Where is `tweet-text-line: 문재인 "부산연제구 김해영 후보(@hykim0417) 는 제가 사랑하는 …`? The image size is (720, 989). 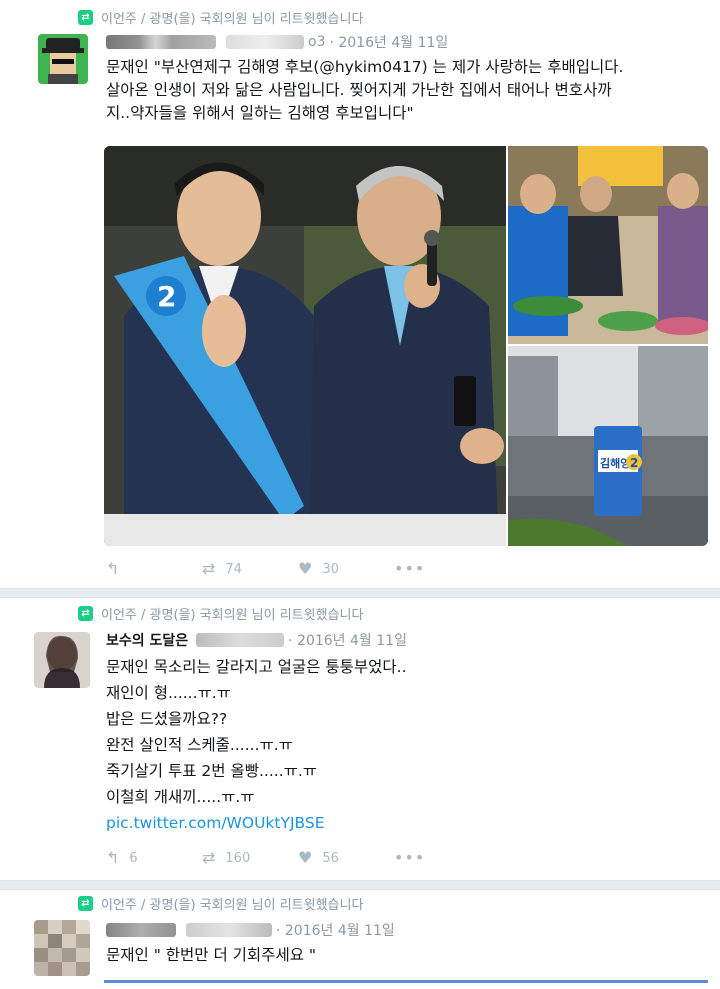 tweet-text-line: 문재인 "부산연제구 김해영 후보(@hykim0417) 는 제가 사랑하는 … is located at coordinates (365, 67).